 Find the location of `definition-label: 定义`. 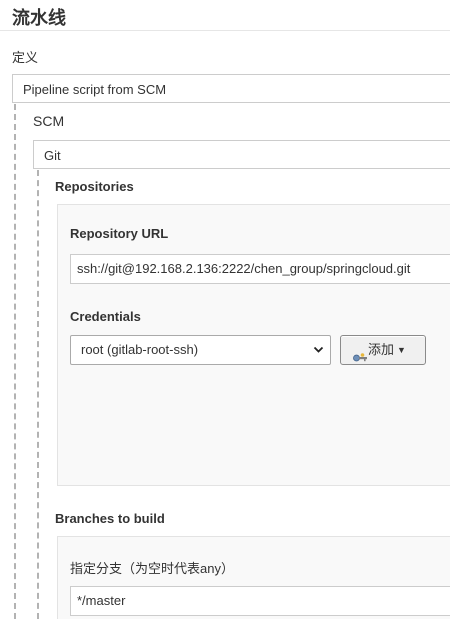

definition-label: 定义 is located at coordinates (25, 57).